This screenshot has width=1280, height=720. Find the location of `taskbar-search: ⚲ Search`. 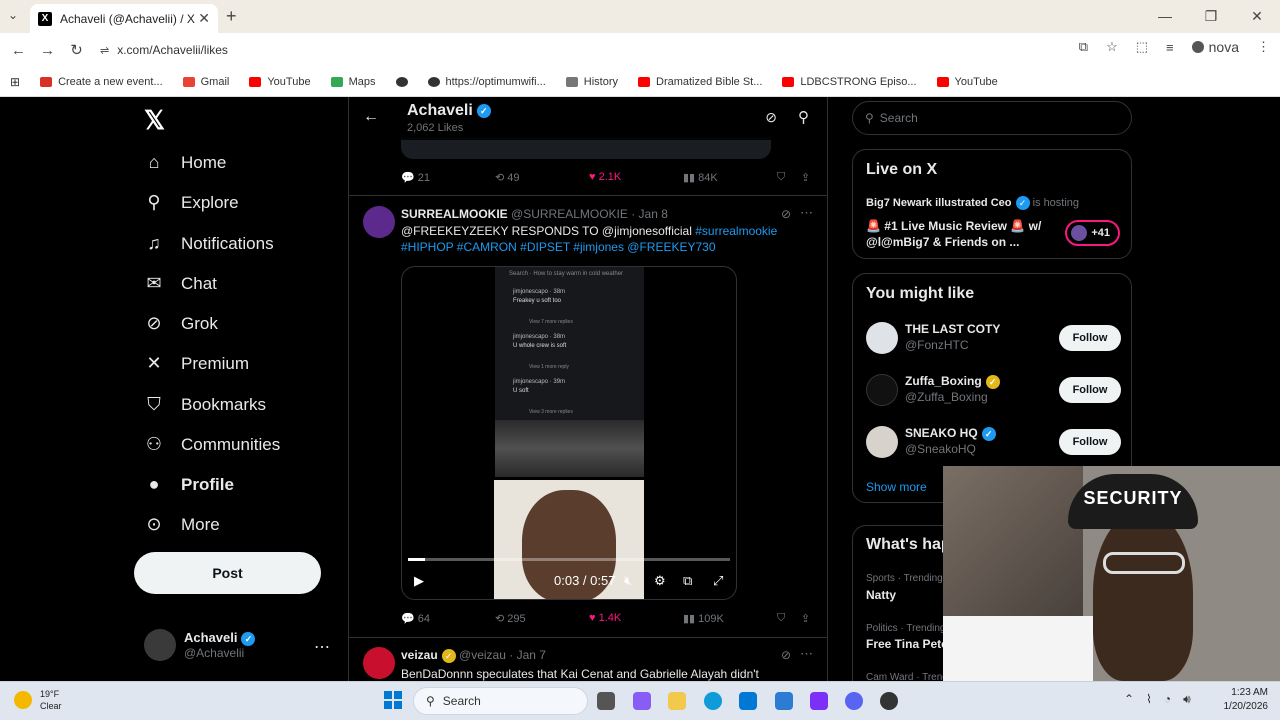

taskbar-search: ⚲ Search is located at coordinates (500, 701).